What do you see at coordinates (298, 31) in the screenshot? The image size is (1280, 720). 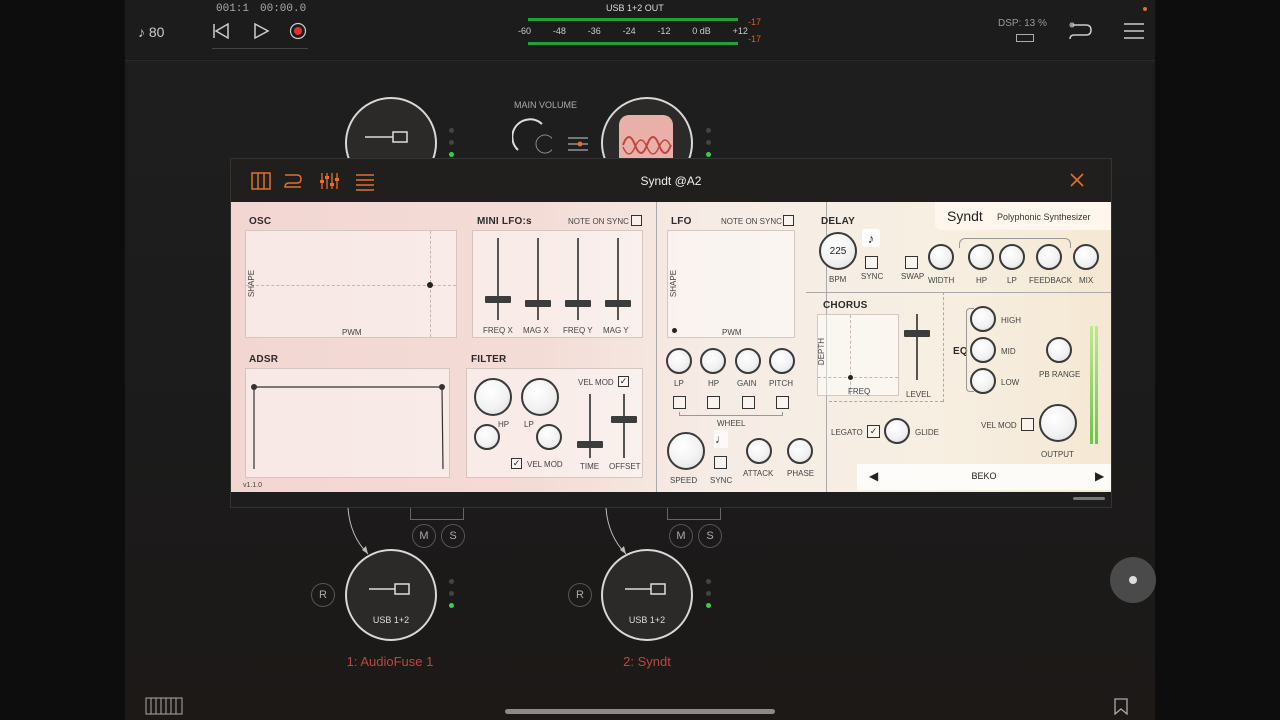 I see `record-icon` at bounding box center [298, 31].